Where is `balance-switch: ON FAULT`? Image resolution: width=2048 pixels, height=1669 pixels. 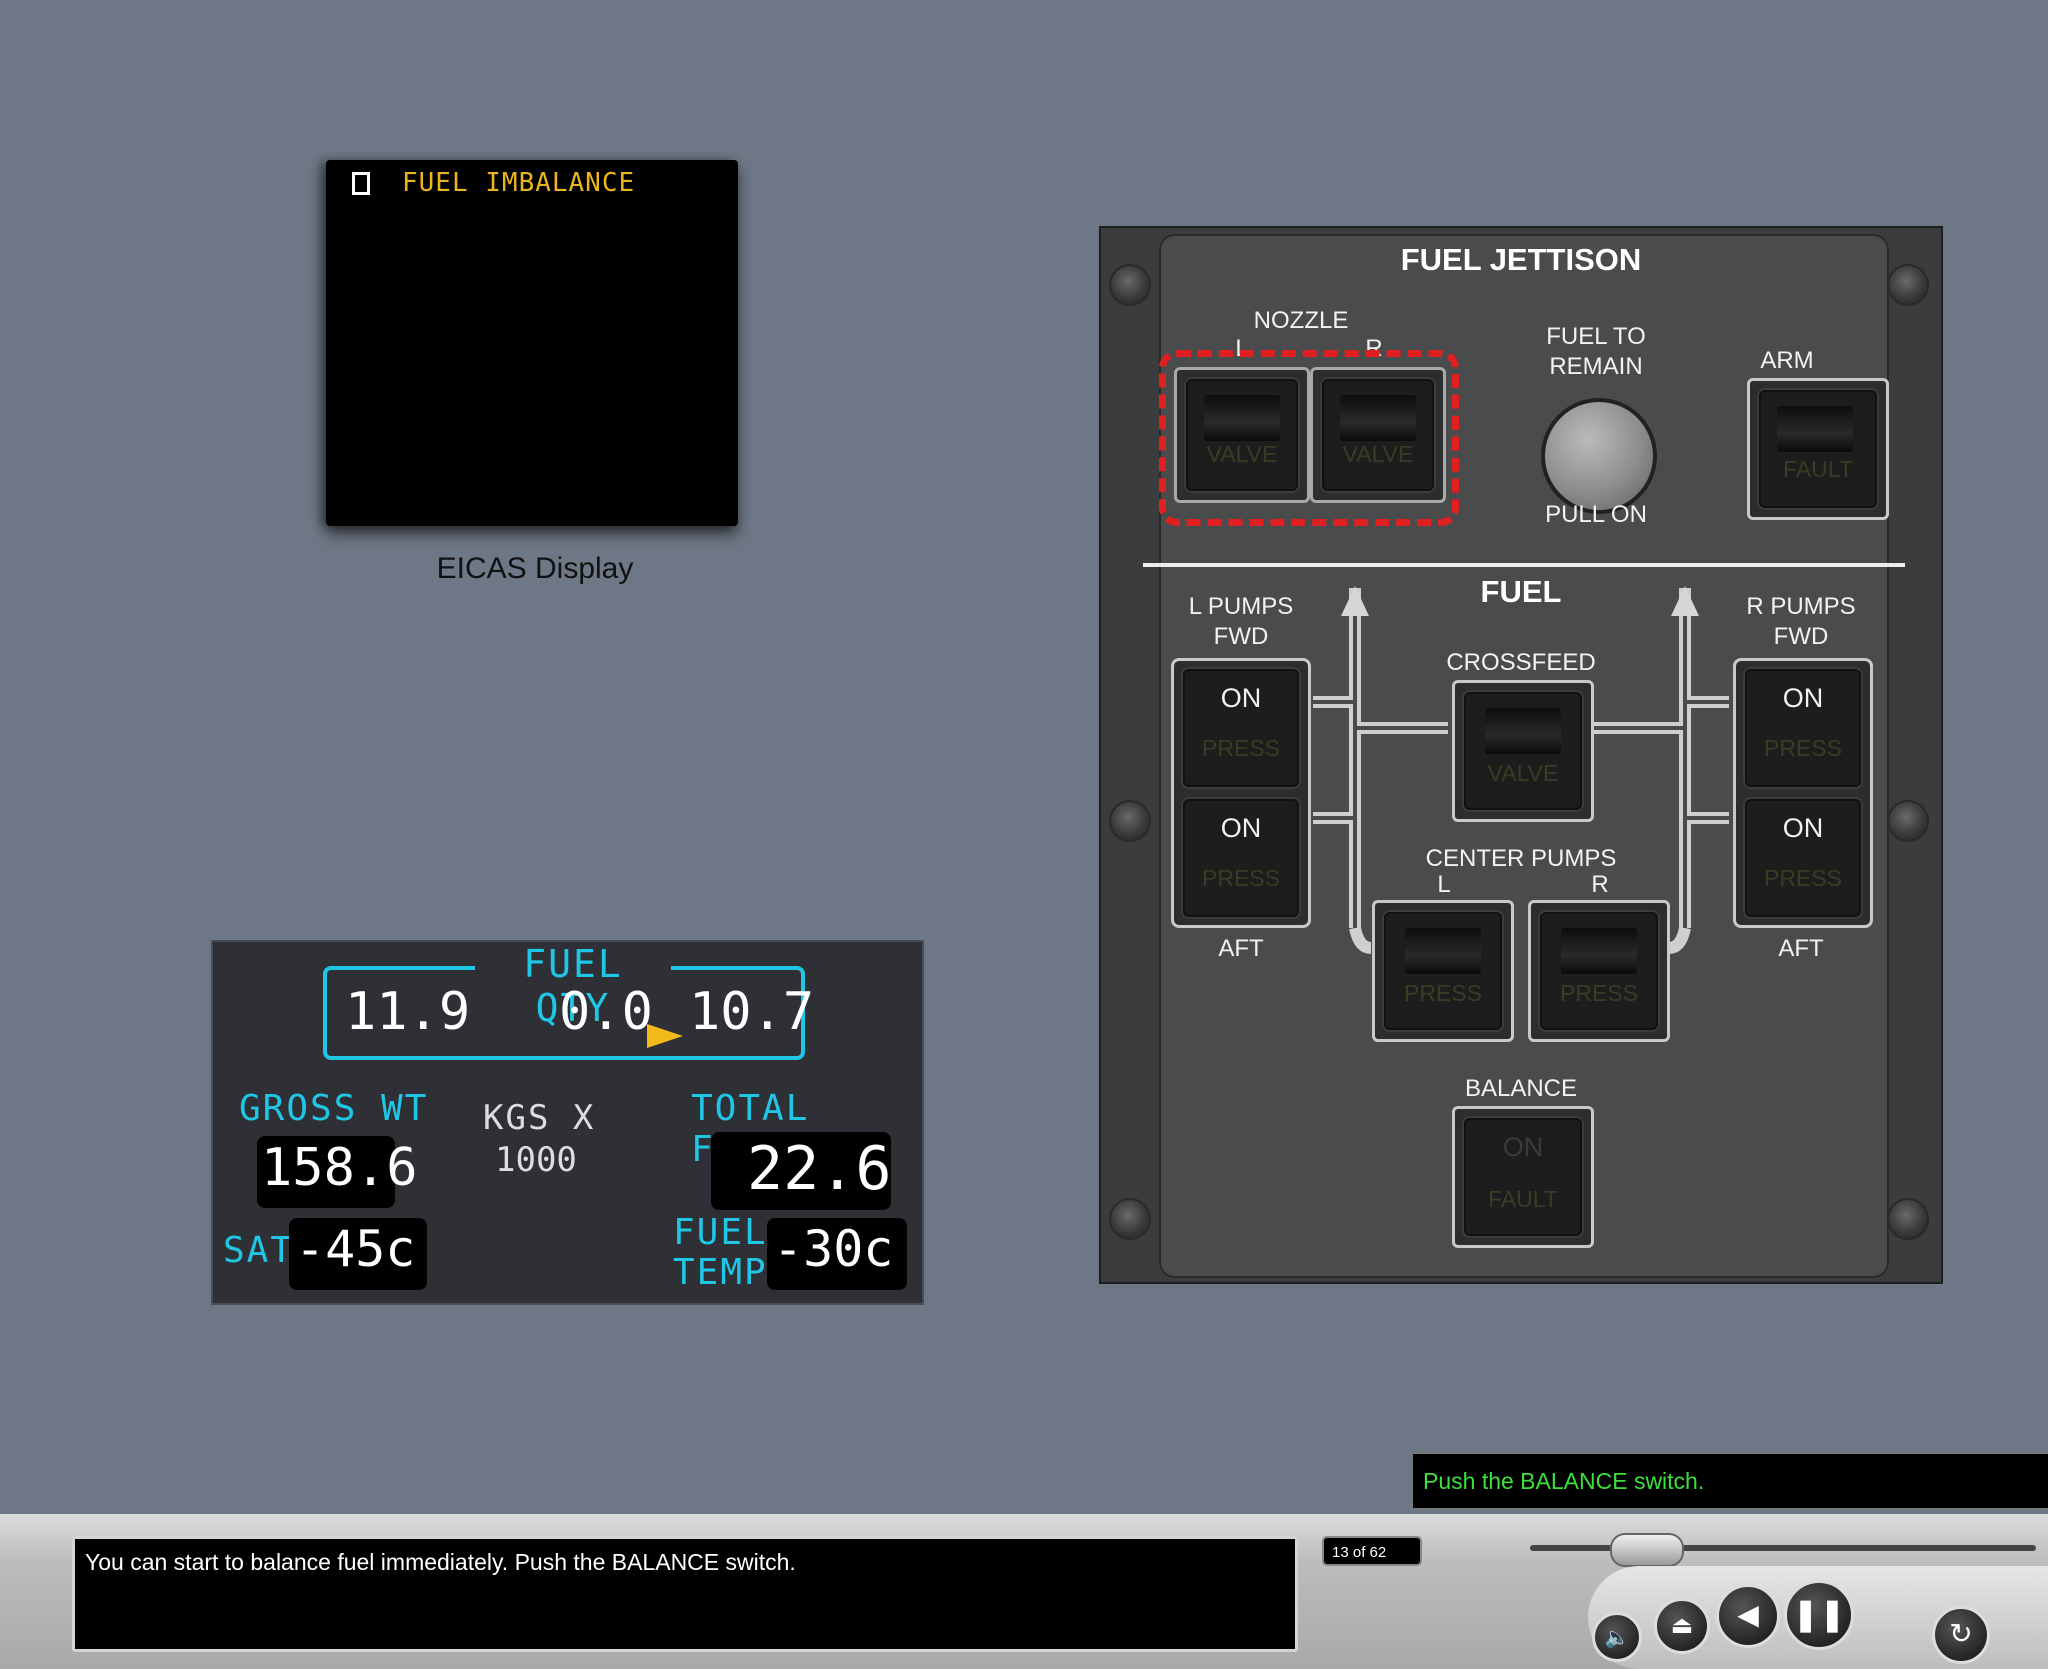
balance-switch: ON FAULT is located at coordinates (1523, 1177).